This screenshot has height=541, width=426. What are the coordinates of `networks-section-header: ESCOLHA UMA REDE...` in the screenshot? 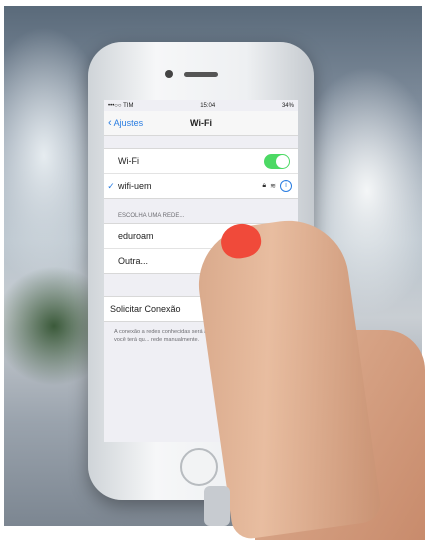 It's located at (151, 216).